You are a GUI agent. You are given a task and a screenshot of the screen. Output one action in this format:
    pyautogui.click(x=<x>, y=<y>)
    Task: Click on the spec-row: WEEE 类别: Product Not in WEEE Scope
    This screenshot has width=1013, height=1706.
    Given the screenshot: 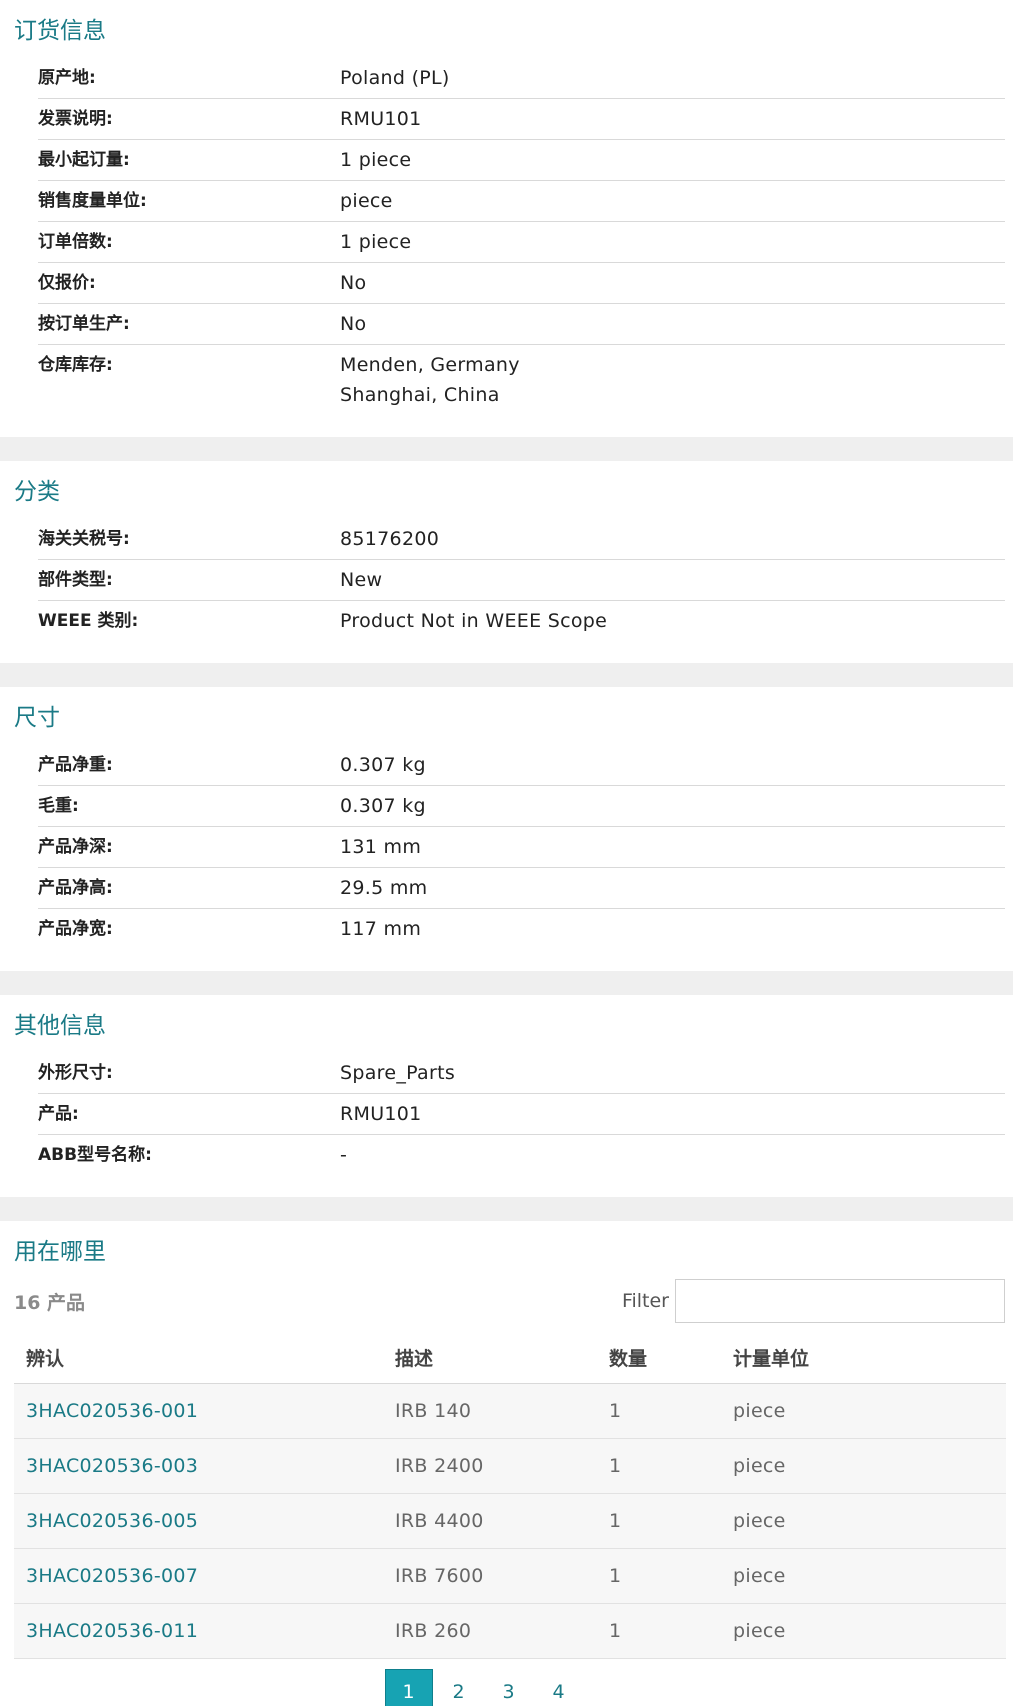 What is the action you would take?
    pyautogui.click(x=521, y=621)
    